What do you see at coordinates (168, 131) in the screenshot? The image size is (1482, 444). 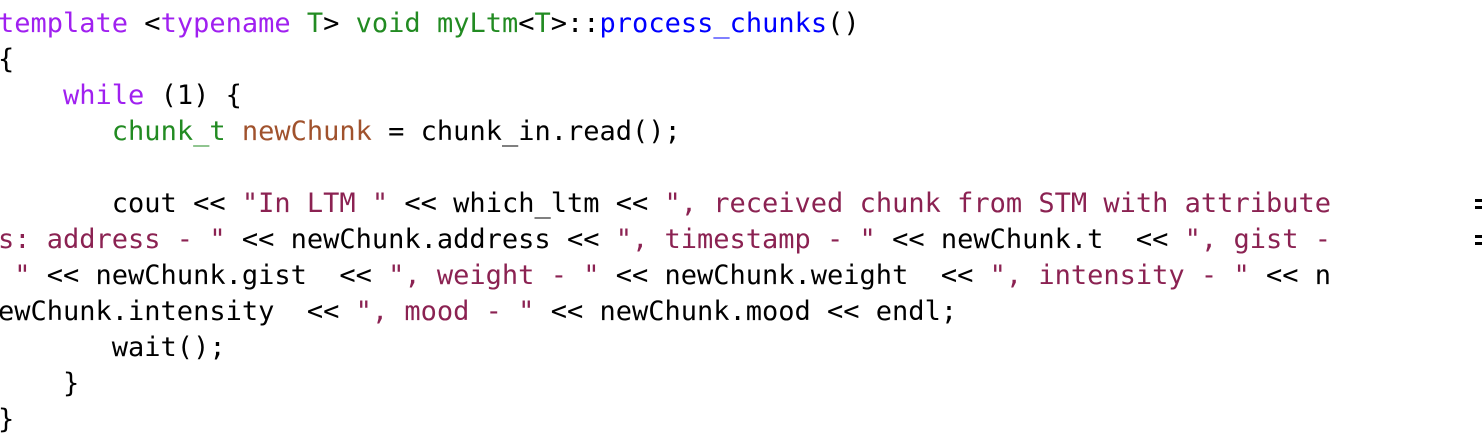 I see `type-token: chunk_t` at bounding box center [168, 131].